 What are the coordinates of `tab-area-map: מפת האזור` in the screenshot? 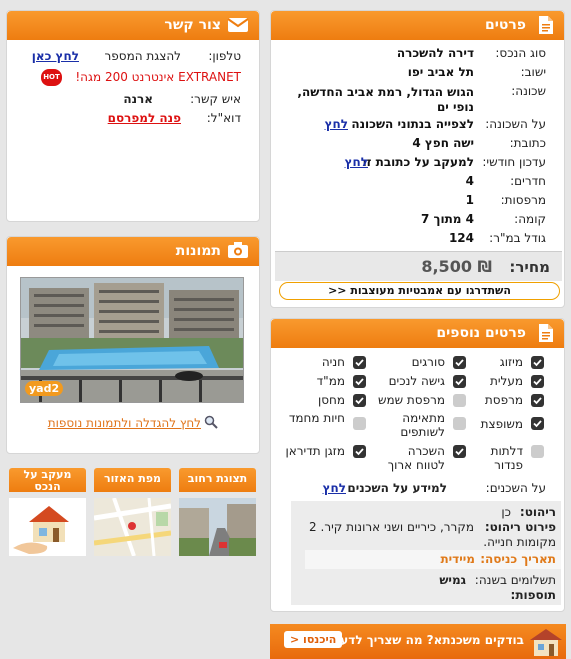 It's located at (132, 480).